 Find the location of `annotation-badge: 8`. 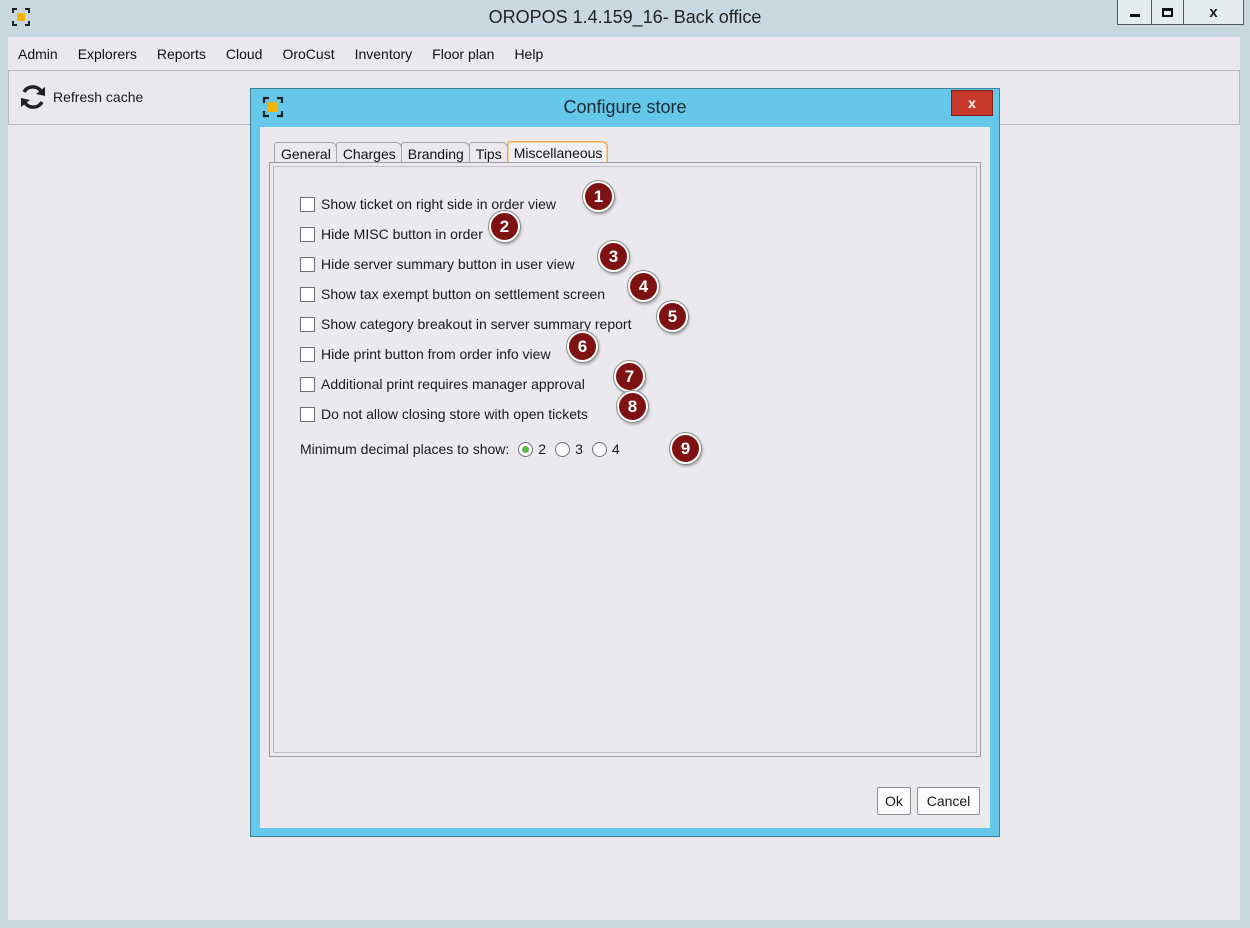

annotation-badge: 8 is located at coordinates (632, 406).